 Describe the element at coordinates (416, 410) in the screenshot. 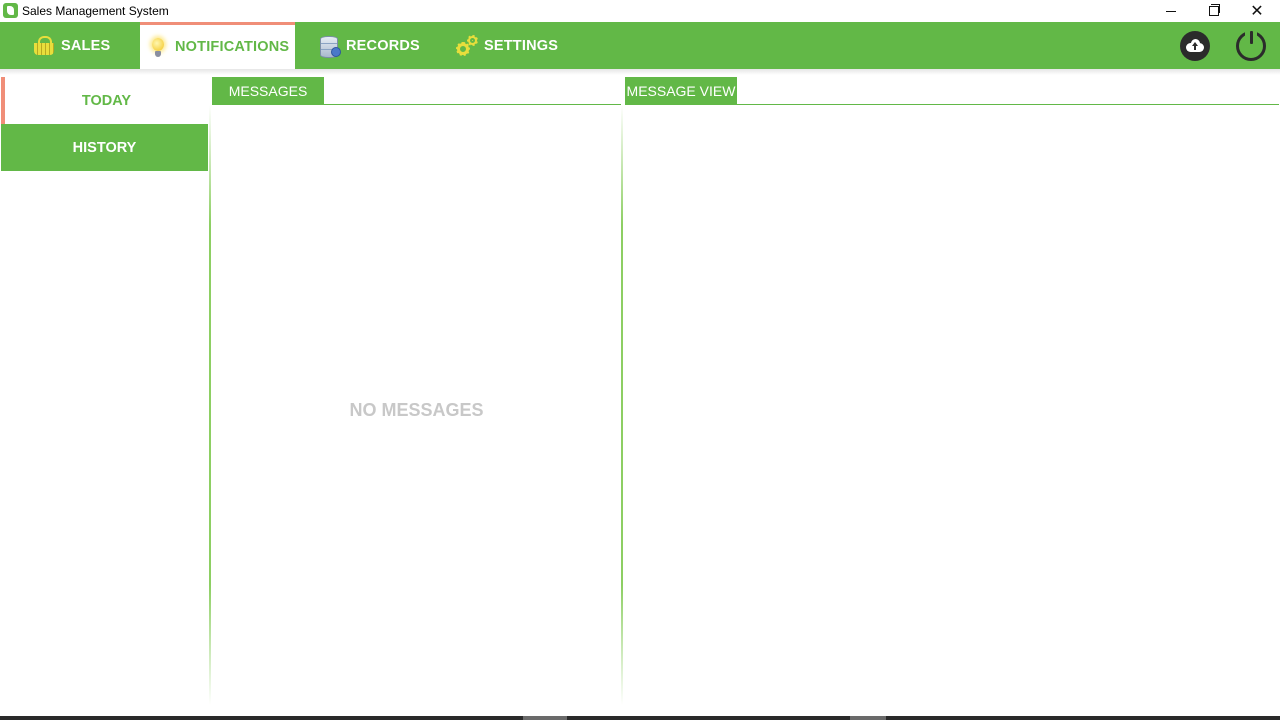

I see `messages-empty-state: NO MESSAGES` at that location.